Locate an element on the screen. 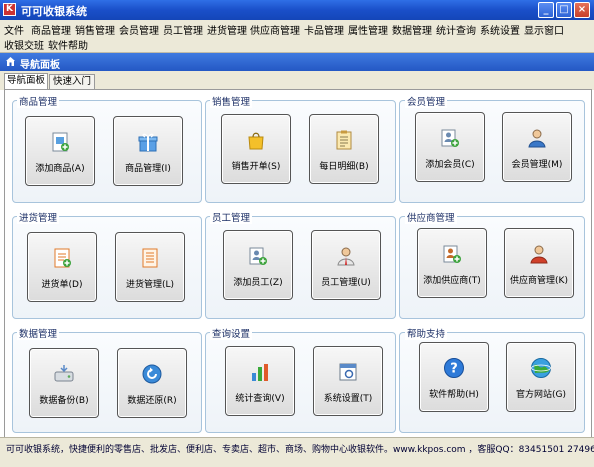  menu-purchase: 进货管理 is located at coordinates (227, 29).